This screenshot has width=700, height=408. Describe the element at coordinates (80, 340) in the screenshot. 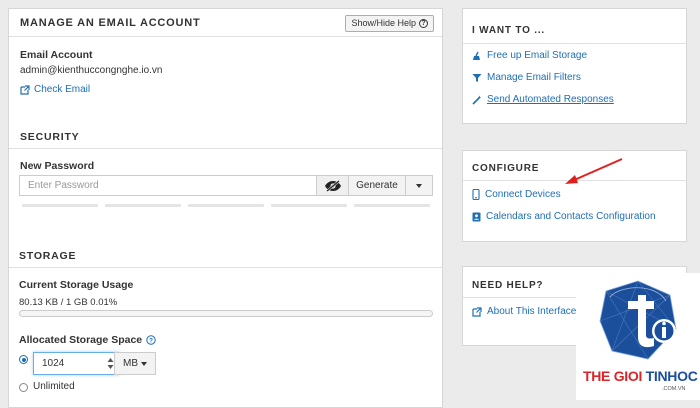

I see `allocated-storage-label: Allocated Storage Space` at that location.